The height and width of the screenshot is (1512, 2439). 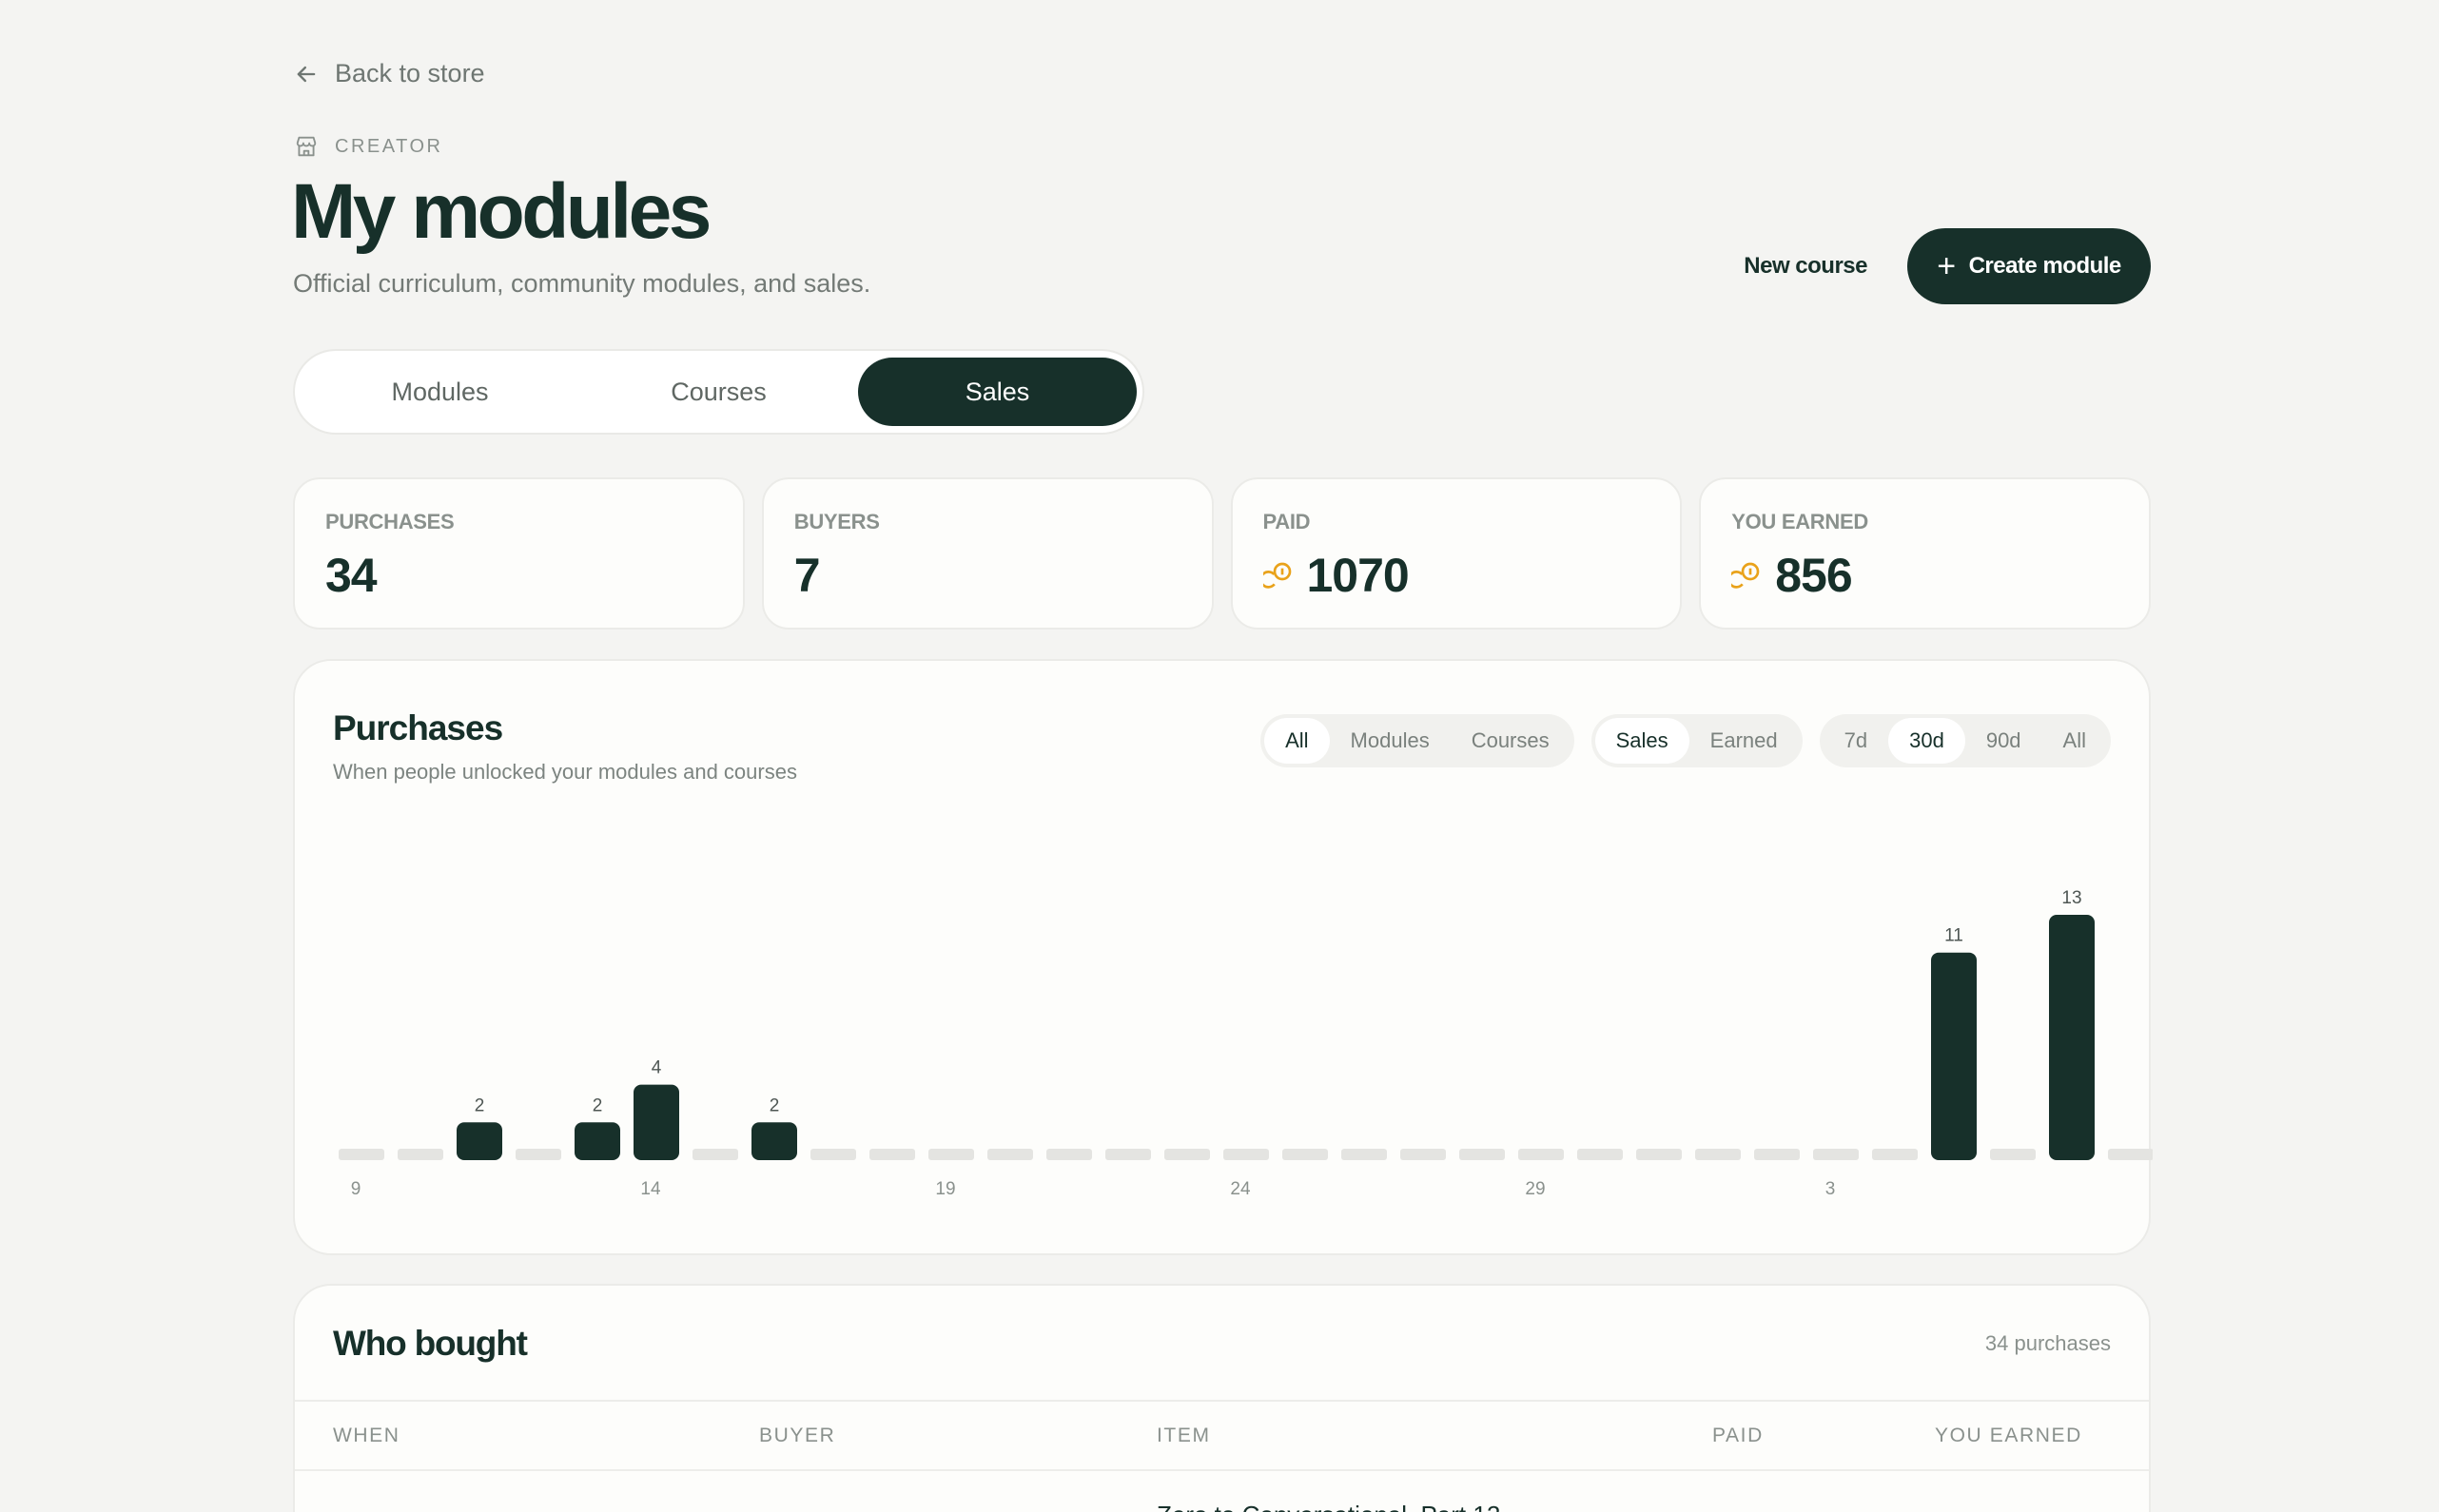 I want to click on header-actions: New course + Create module, so click(x=1947, y=266).